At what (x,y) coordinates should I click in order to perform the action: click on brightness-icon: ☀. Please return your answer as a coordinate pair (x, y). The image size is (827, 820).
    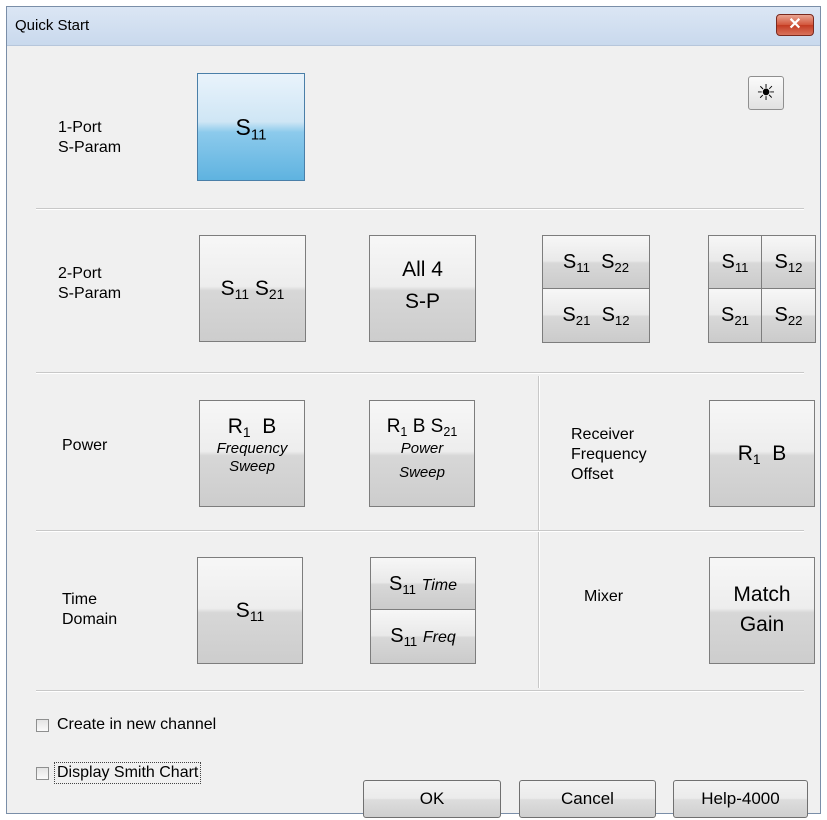
    Looking at the image, I should click on (766, 93).